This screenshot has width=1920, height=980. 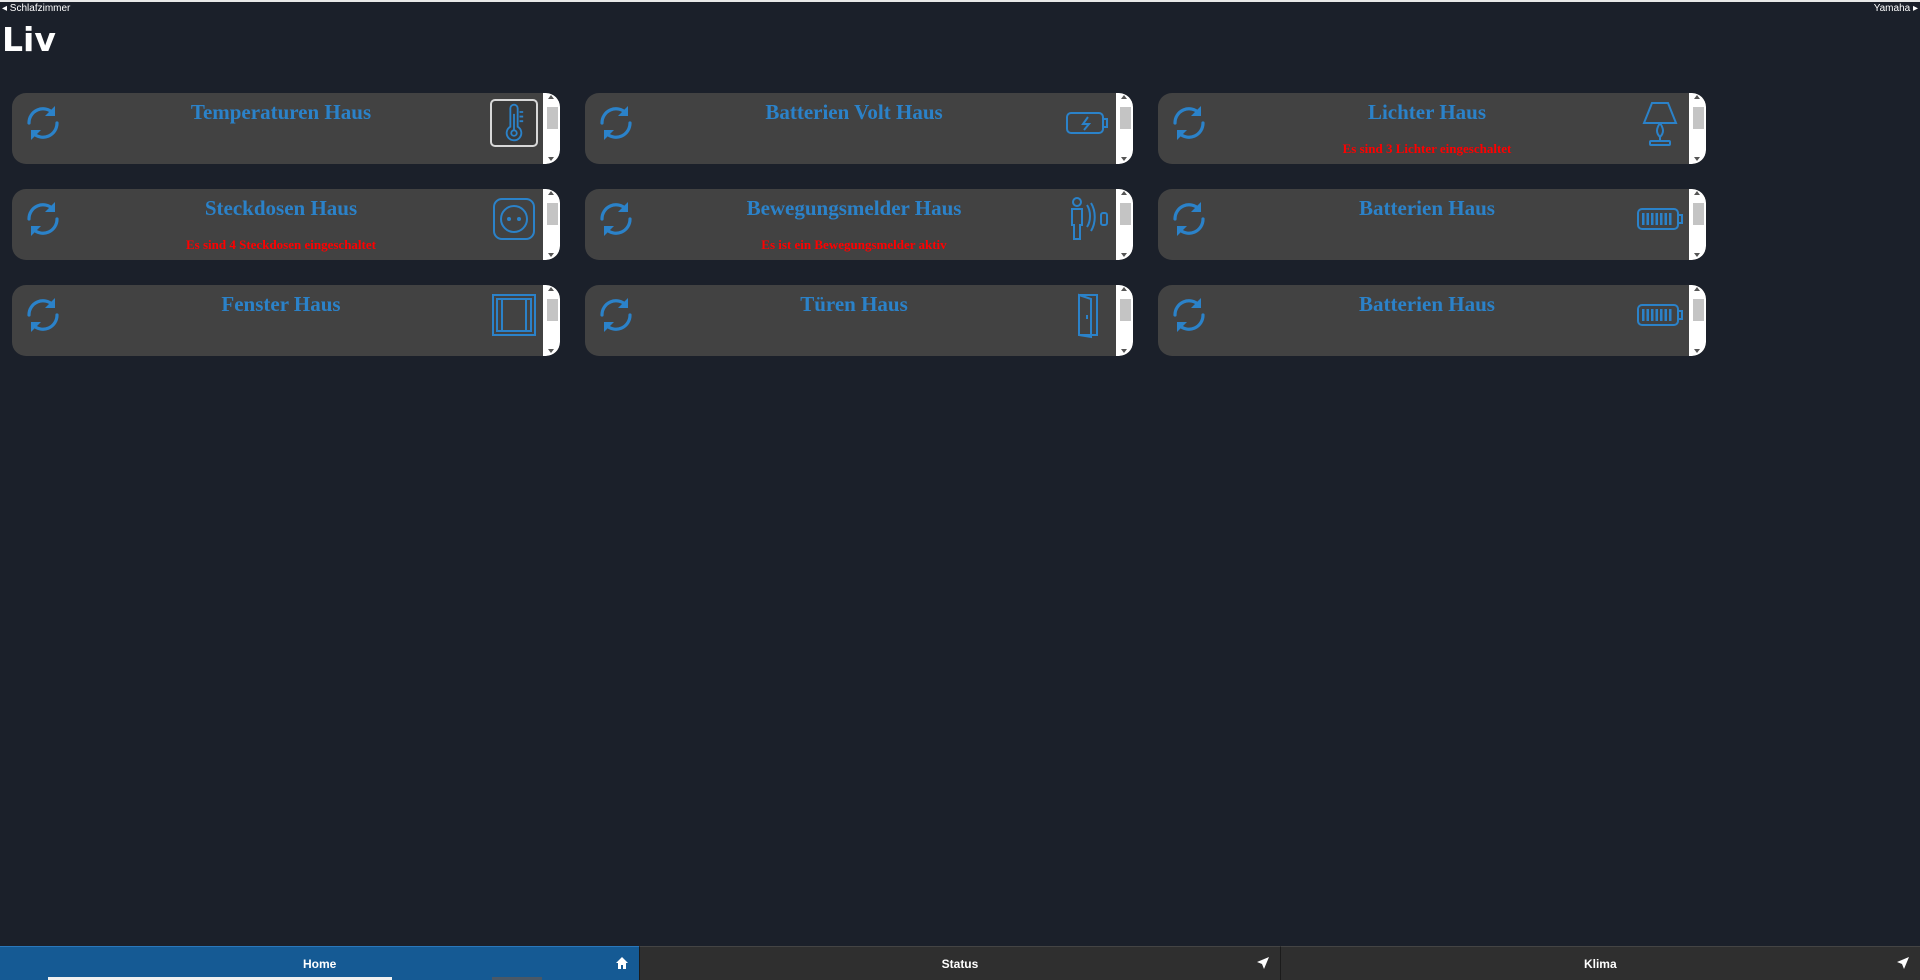 I want to click on tile-temperaturen: Temperaturen Haus, so click(x=286, y=128).